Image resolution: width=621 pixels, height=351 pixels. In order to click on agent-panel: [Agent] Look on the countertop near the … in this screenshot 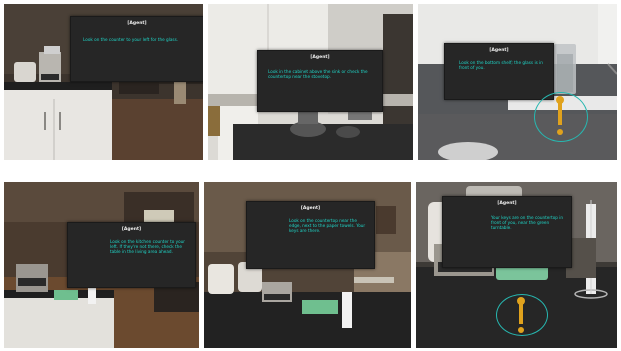, I will do `click(310, 235)`.